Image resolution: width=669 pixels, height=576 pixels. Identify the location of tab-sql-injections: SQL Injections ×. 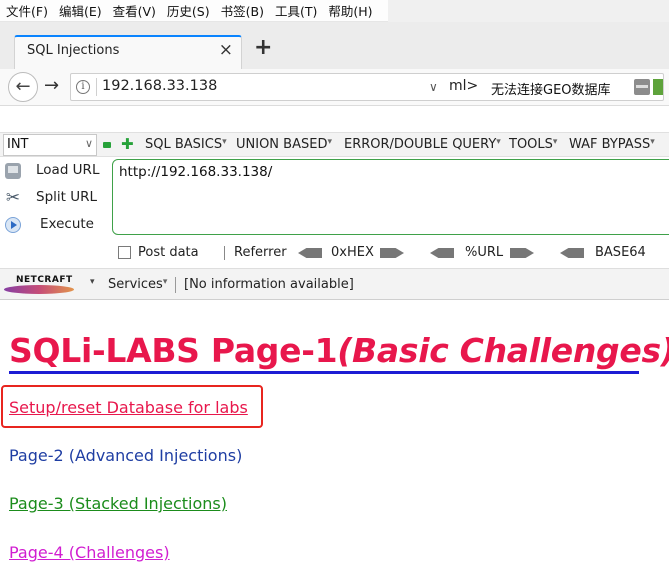
(128, 52).